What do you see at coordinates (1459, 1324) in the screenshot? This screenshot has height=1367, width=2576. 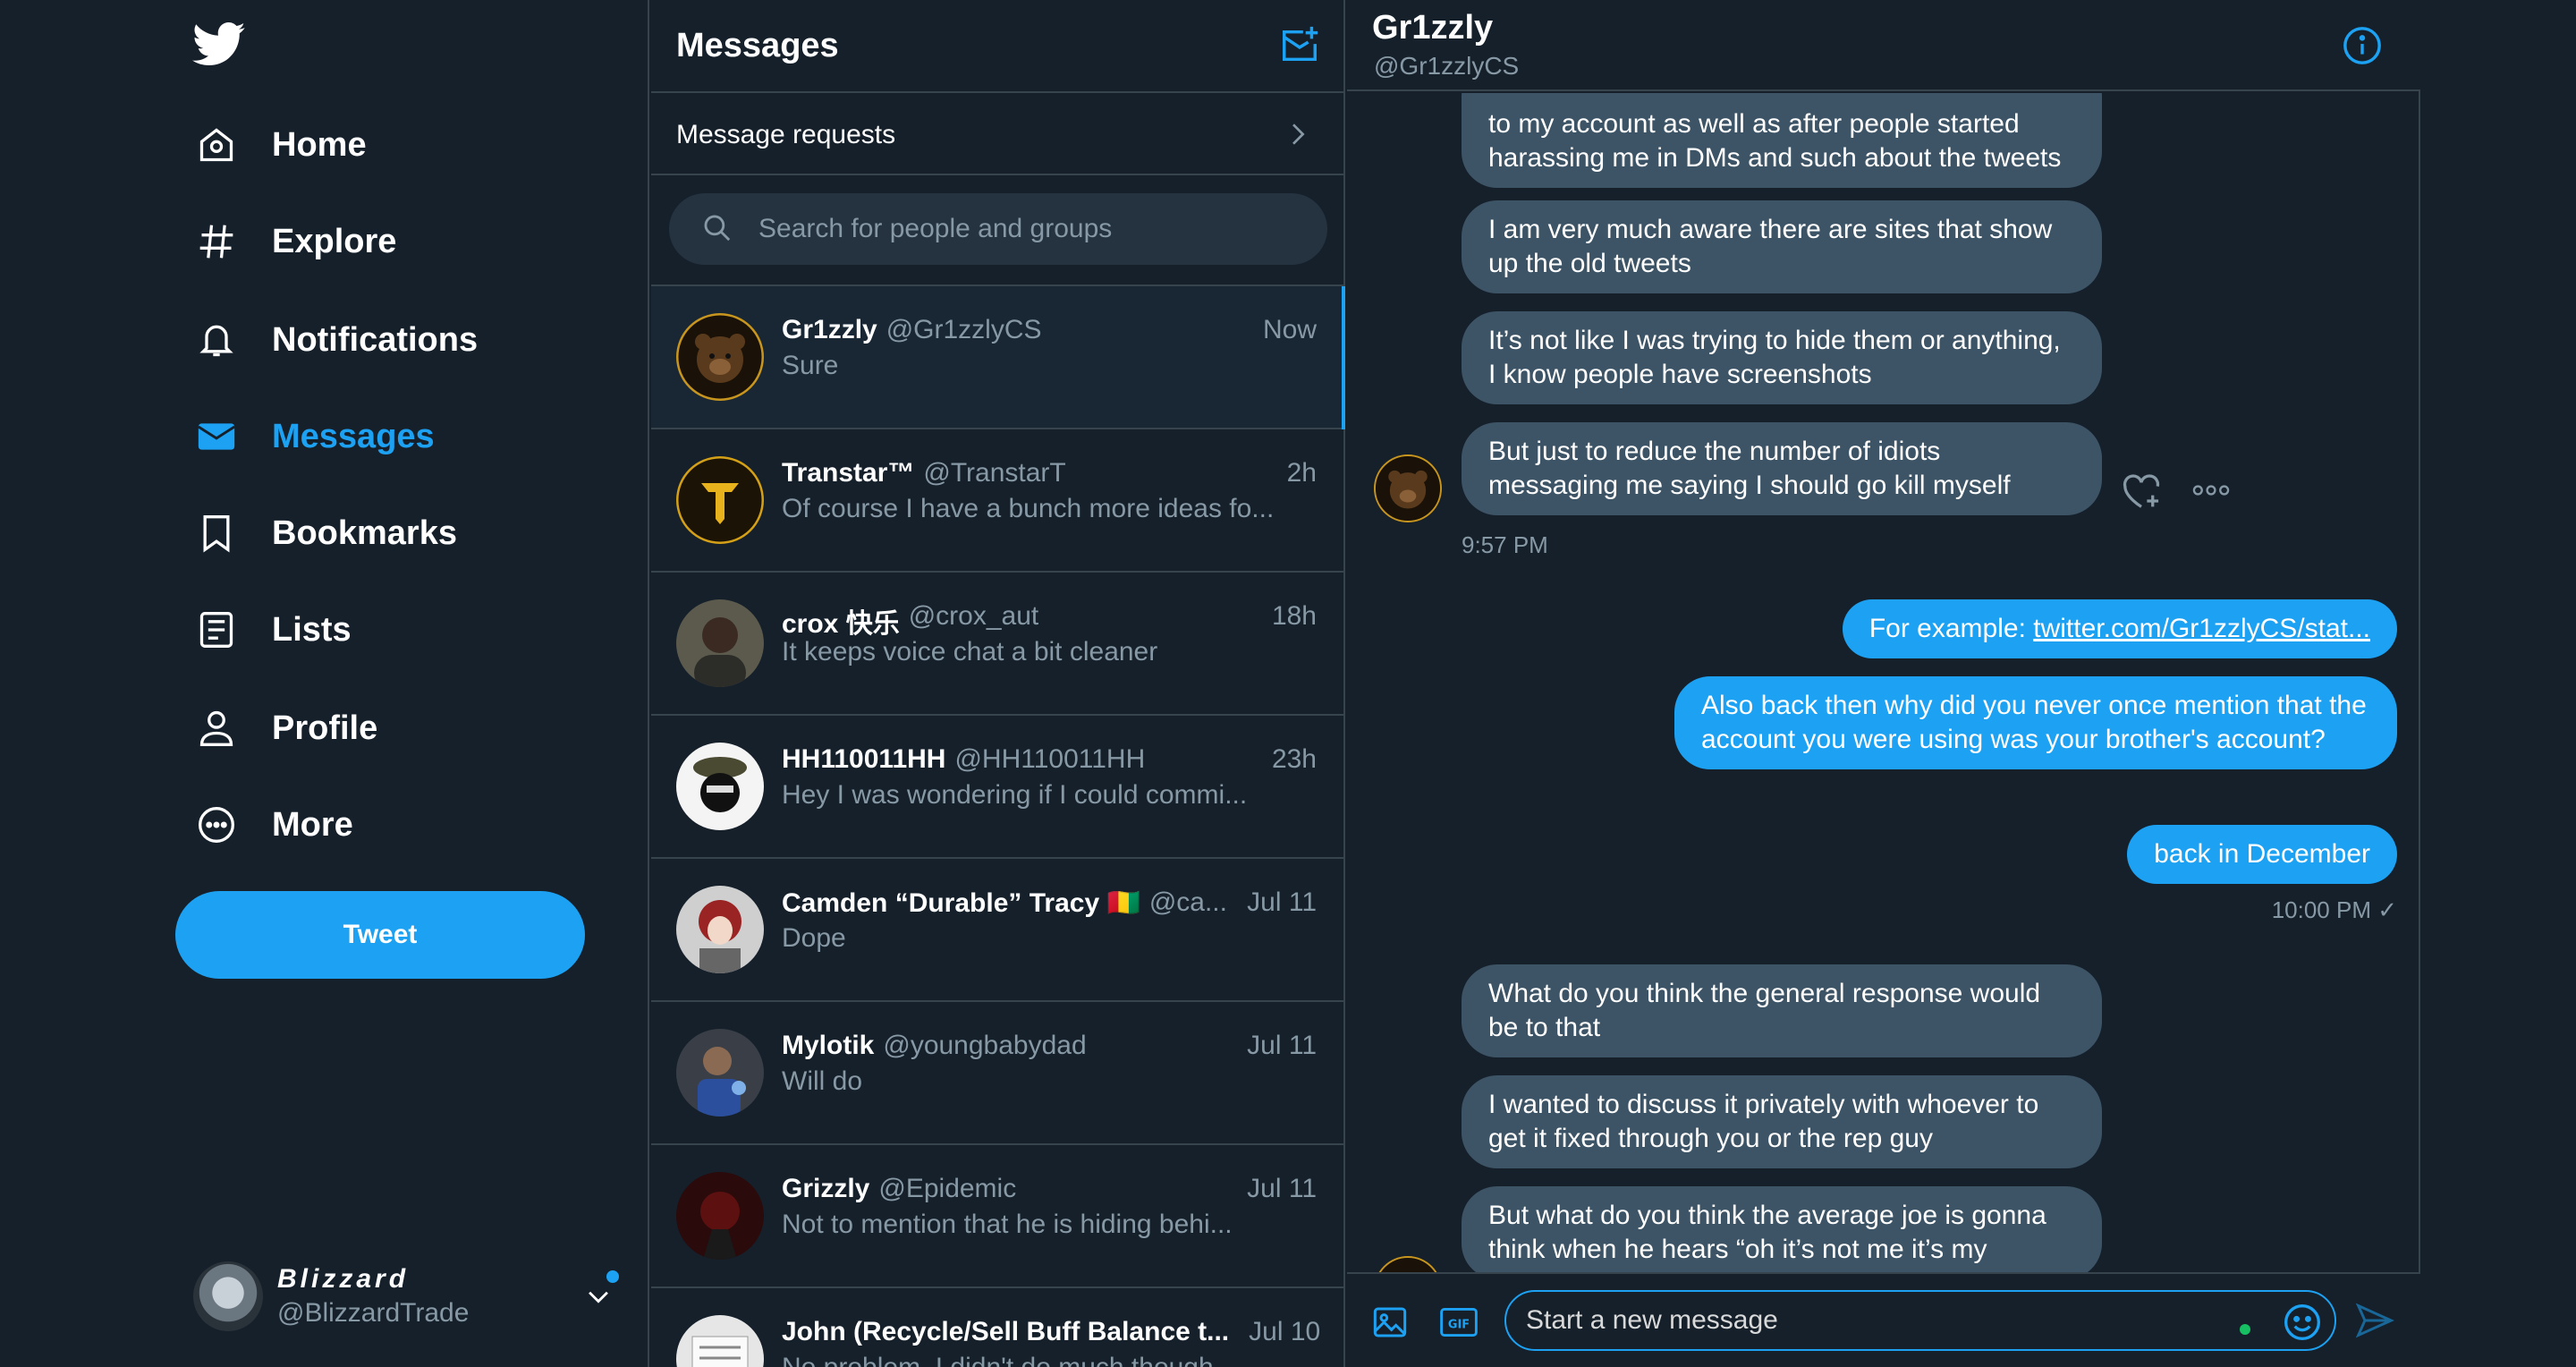 I see `gif-icon: GIF` at bounding box center [1459, 1324].